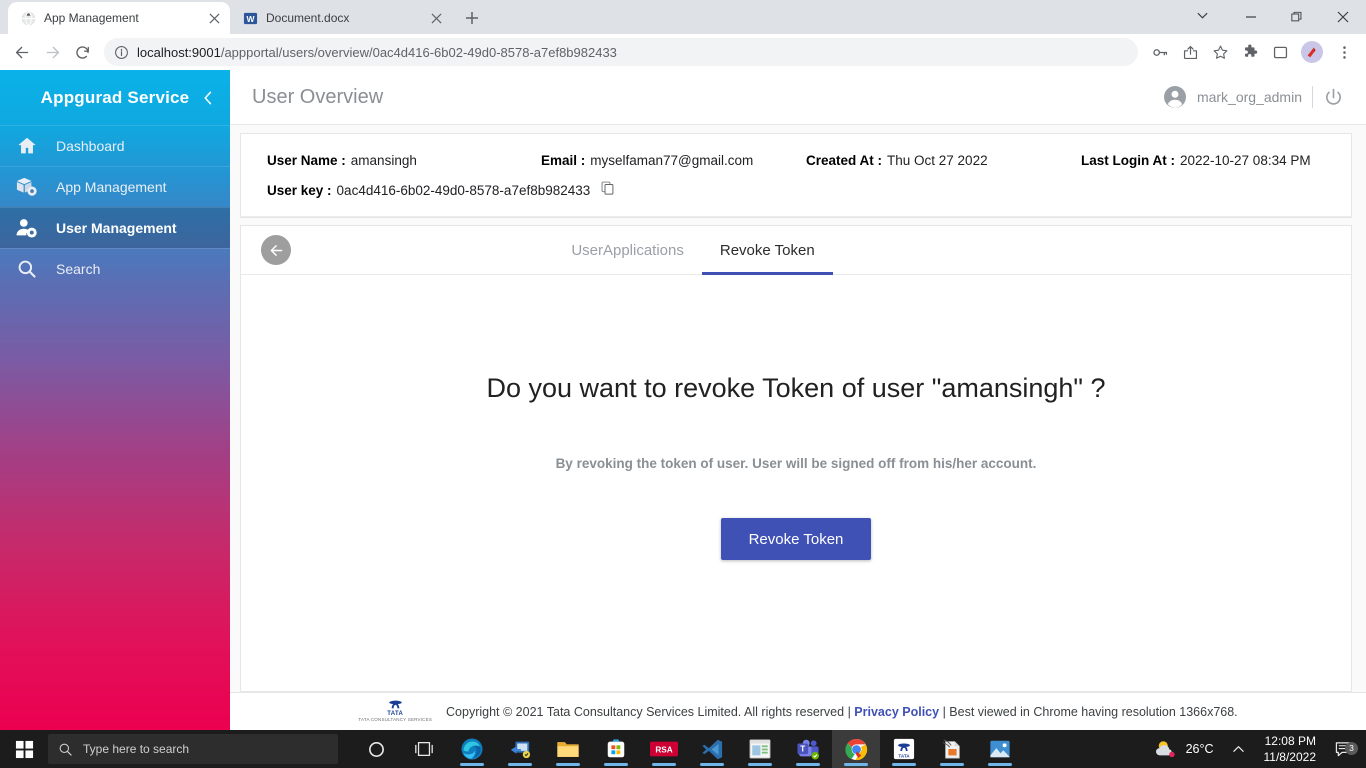  Describe the element at coordinates (664, 749) in the screenshot. I see `rsa-icon: RSA` at that location.